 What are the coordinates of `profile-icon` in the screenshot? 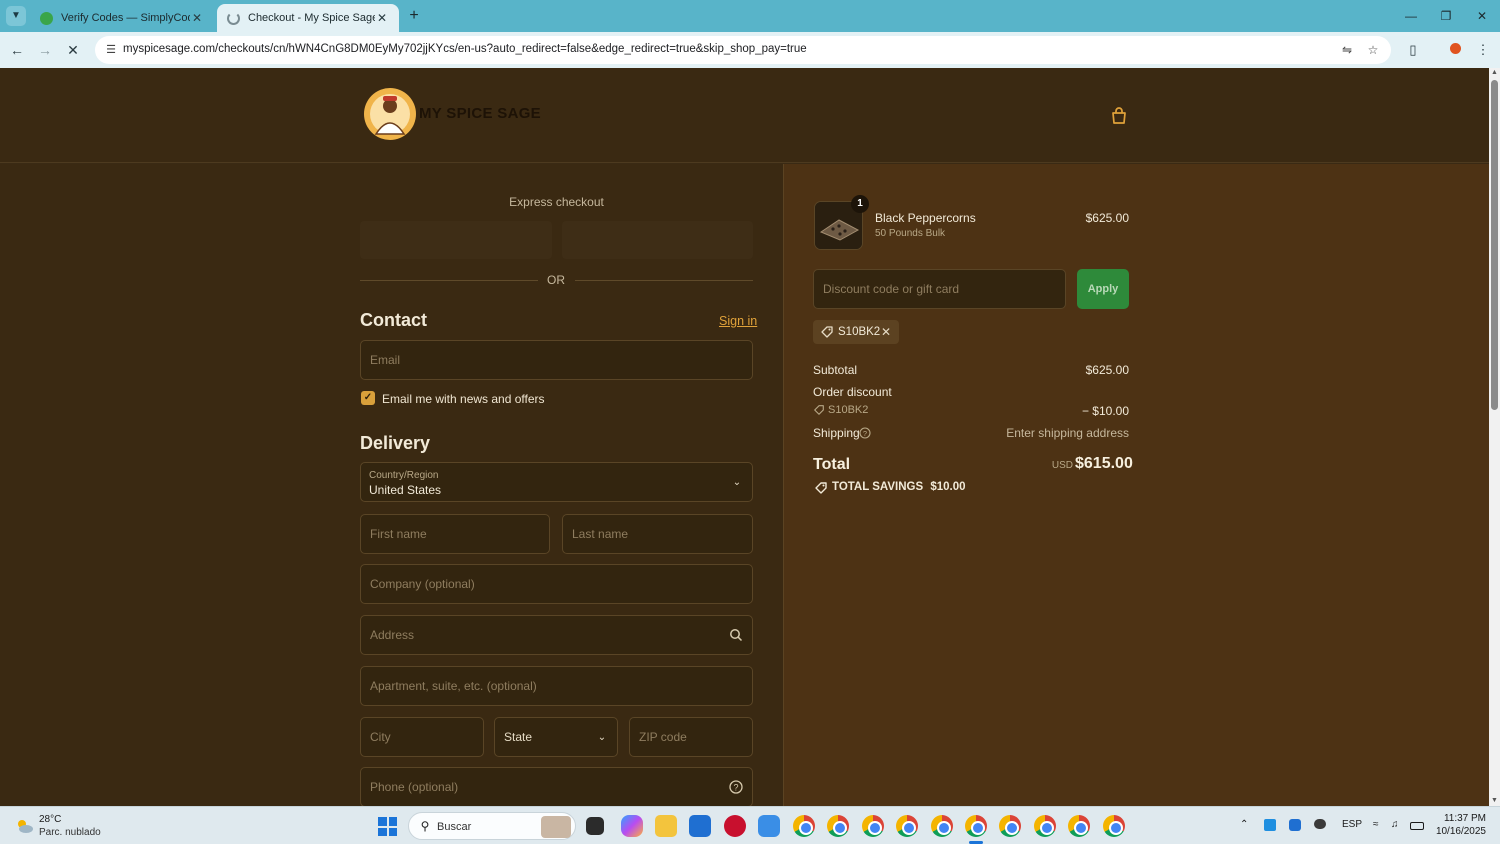 It's located at (1455, 50).